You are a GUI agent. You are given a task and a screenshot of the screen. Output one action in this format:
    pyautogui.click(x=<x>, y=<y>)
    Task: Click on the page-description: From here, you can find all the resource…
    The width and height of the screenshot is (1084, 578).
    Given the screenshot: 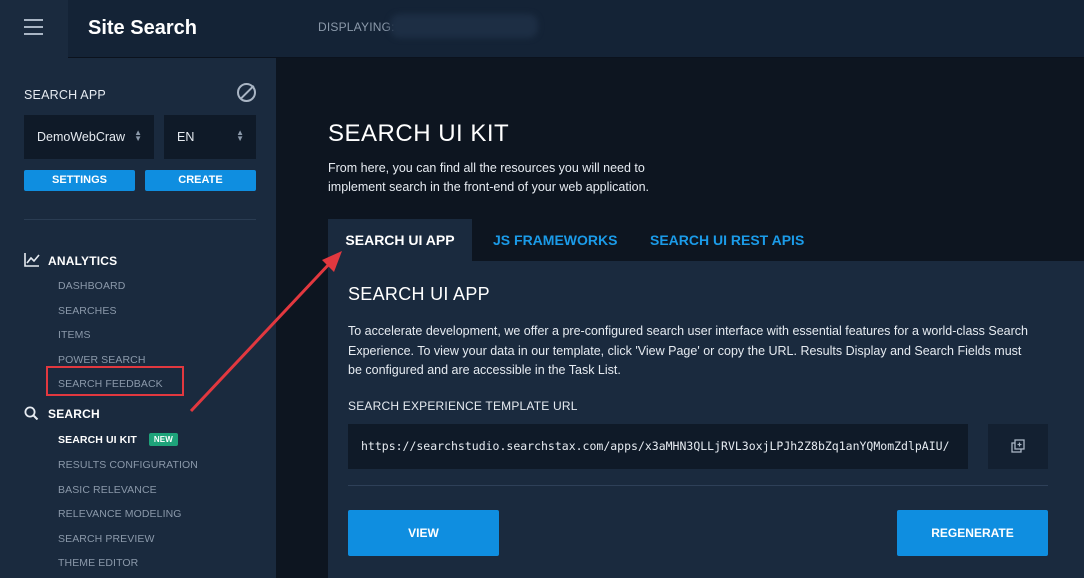 What is the action you would take?
    pyautogui.click(x=489, y=177)
    